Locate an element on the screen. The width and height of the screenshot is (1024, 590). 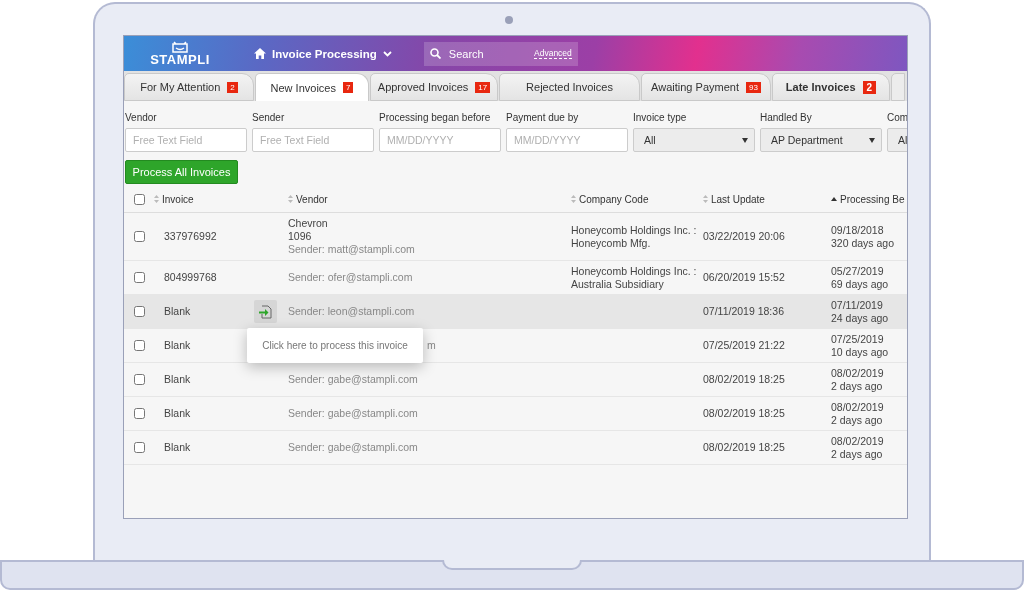
column-header: Company Code is located at coordinates (614, 199).